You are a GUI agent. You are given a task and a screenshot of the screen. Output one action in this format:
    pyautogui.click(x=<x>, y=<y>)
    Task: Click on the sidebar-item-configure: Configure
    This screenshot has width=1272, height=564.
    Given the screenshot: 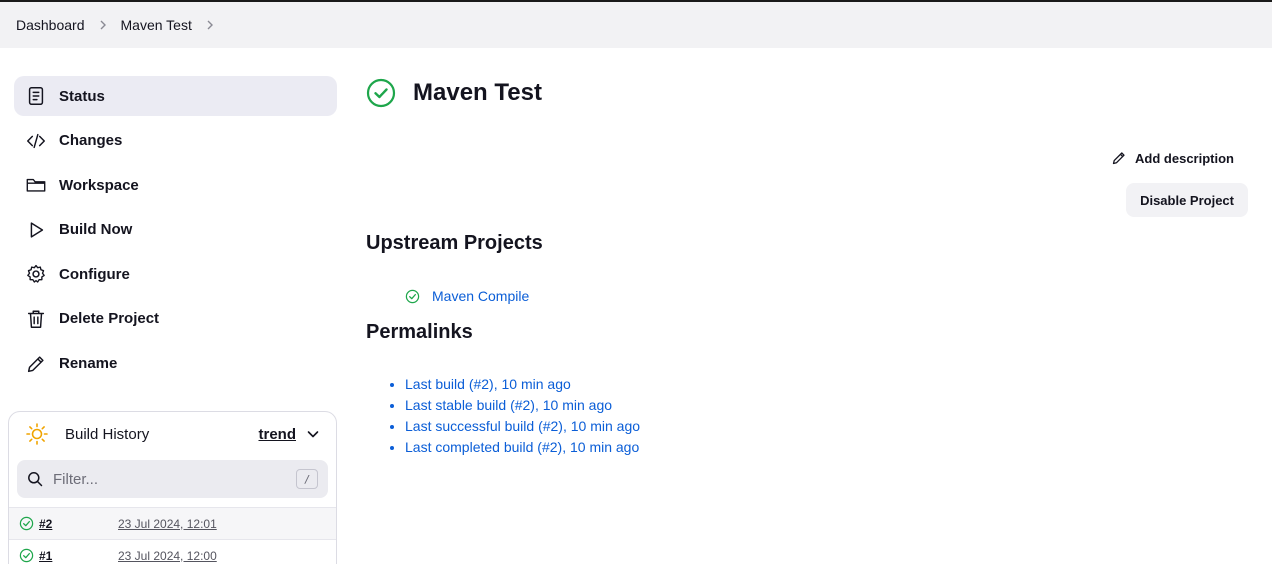 What is the action you would take?
    pyautogui.click(x=175, y=274)
    